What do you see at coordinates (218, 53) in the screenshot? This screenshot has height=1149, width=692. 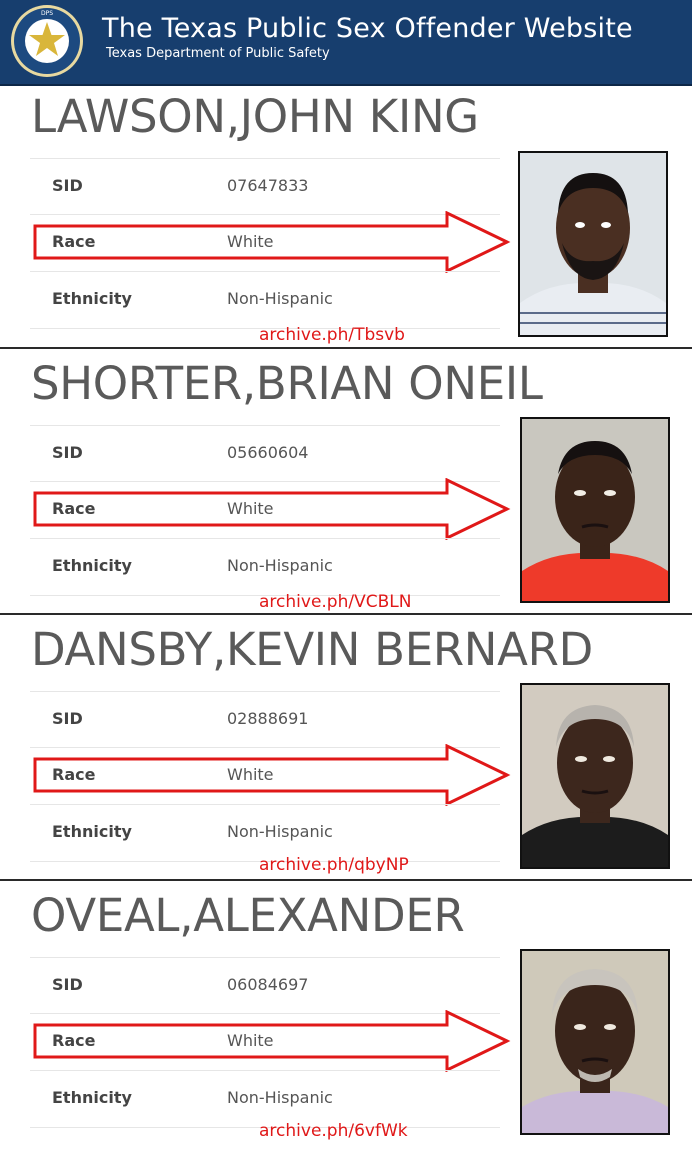 I see `site-subtitle: Texas Department of Public Safety` at bounding box center [218, 53].